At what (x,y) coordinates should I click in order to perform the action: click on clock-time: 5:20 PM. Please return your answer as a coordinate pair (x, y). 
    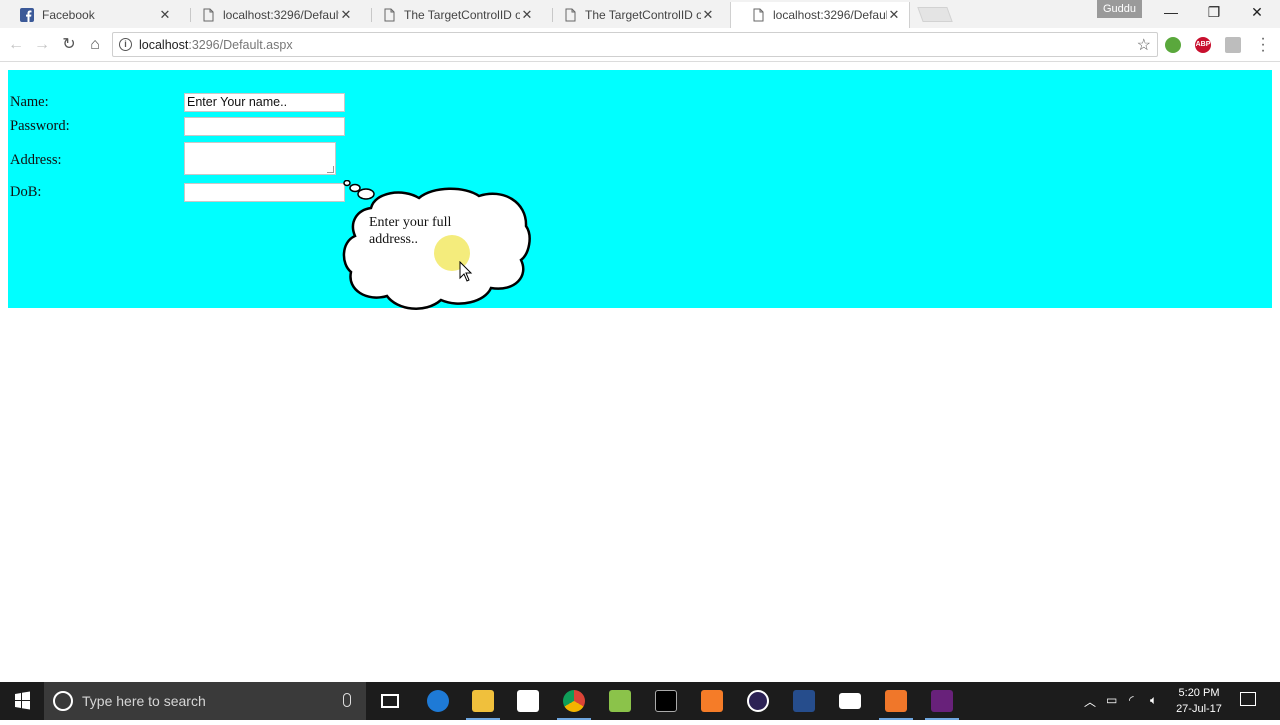
    Looking at the image, I should click on (1199, 693).